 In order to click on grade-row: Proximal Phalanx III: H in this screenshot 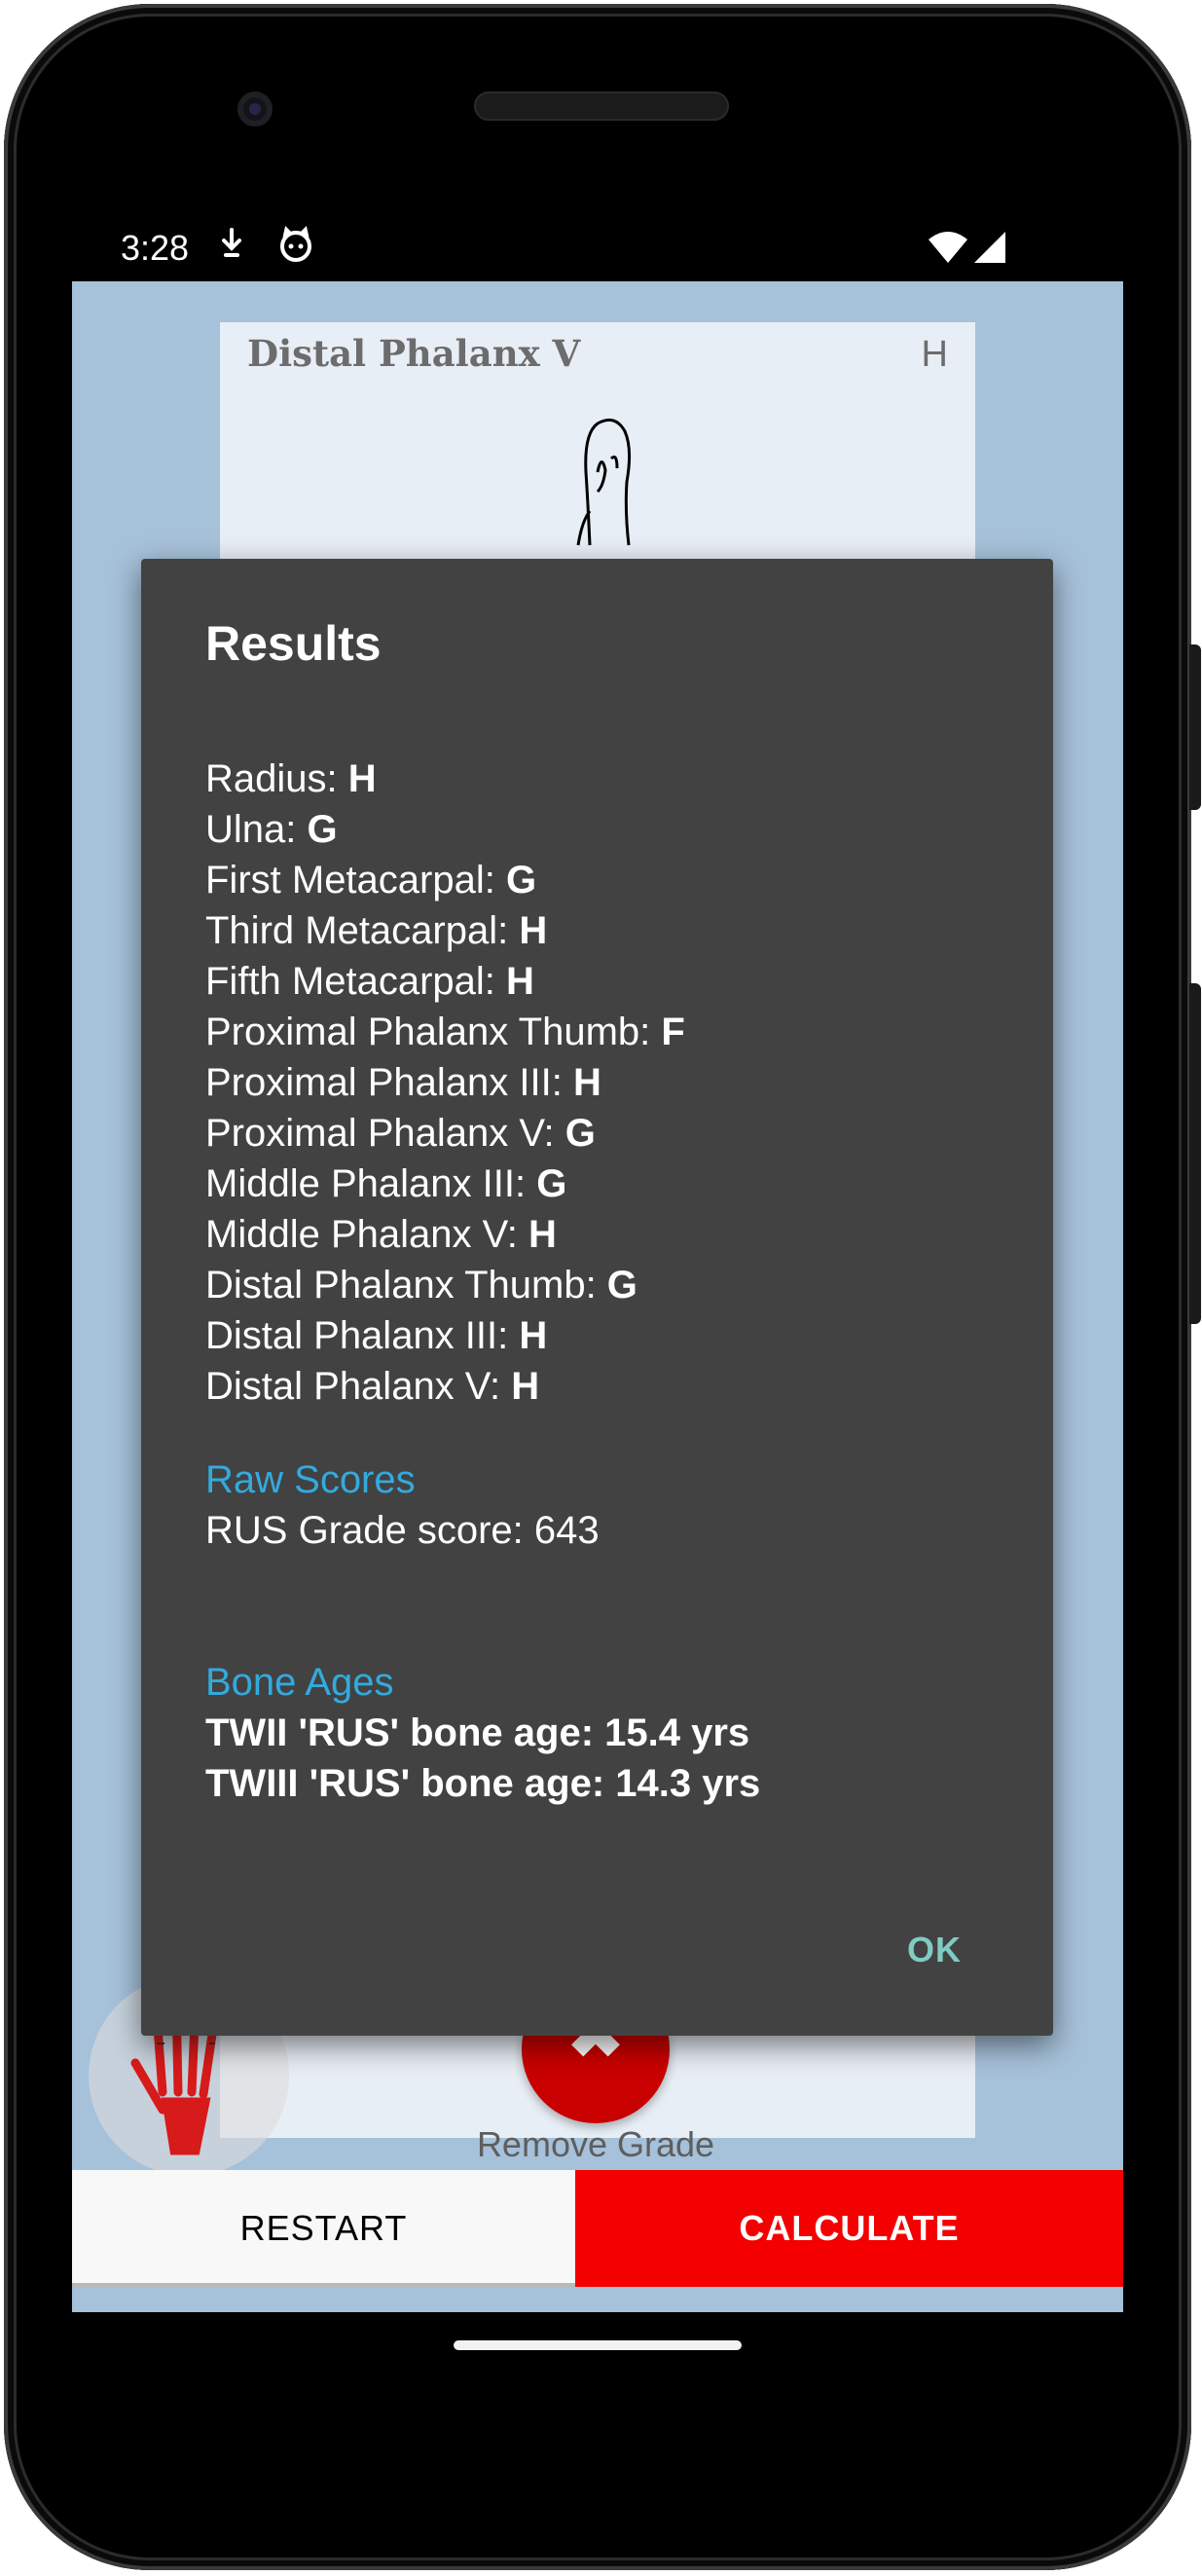, I will do `click(445, 1082)`.